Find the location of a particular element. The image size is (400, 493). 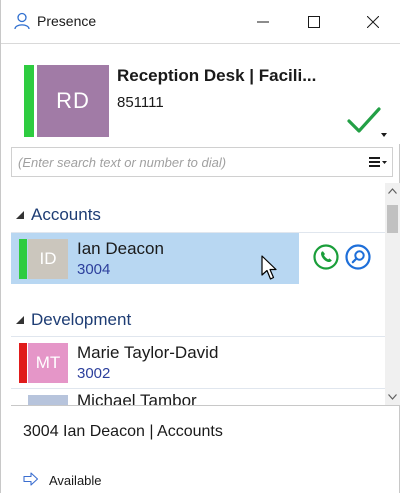

contact-row: ID Ian Deacon 3004 is located at coordinates (198, 258).